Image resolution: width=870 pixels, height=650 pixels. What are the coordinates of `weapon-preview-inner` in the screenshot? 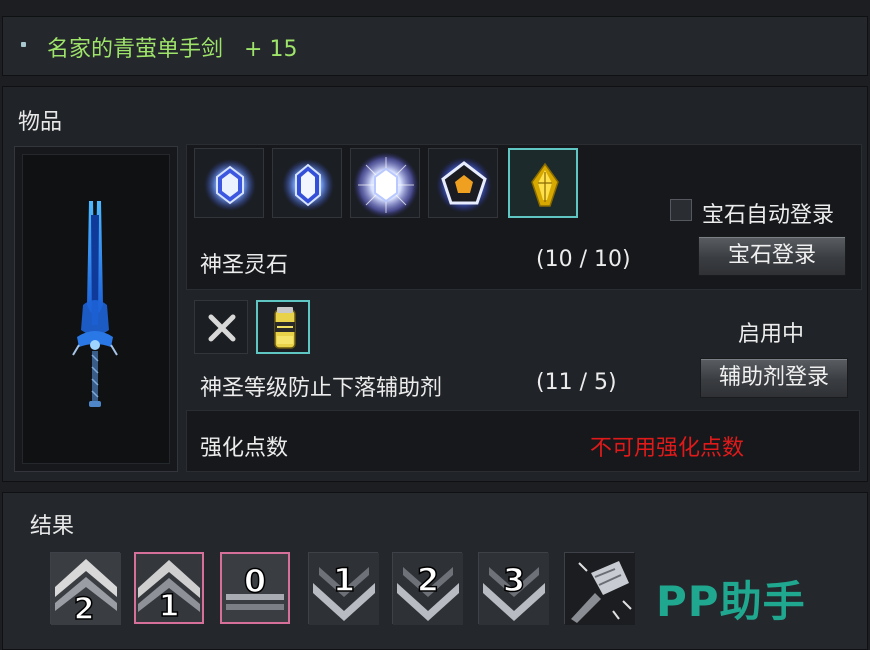 It's located at (96, 309).